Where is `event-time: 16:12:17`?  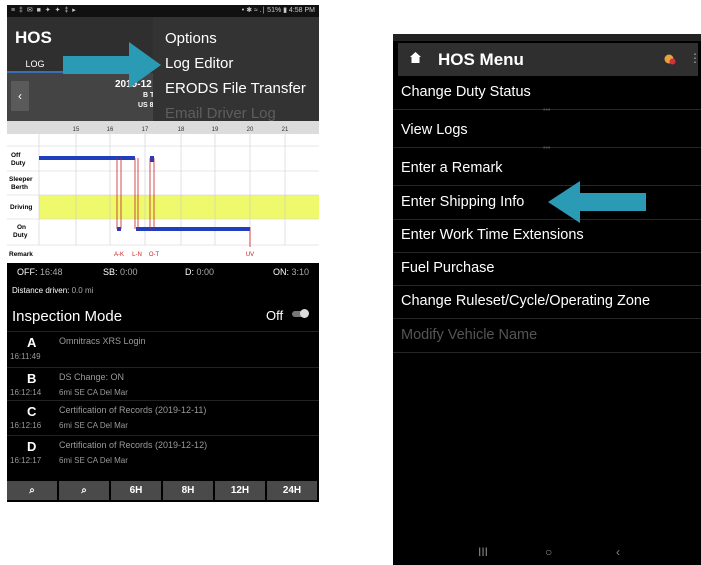
event-time: 16:12:17 is located at coordinates (26, 460).